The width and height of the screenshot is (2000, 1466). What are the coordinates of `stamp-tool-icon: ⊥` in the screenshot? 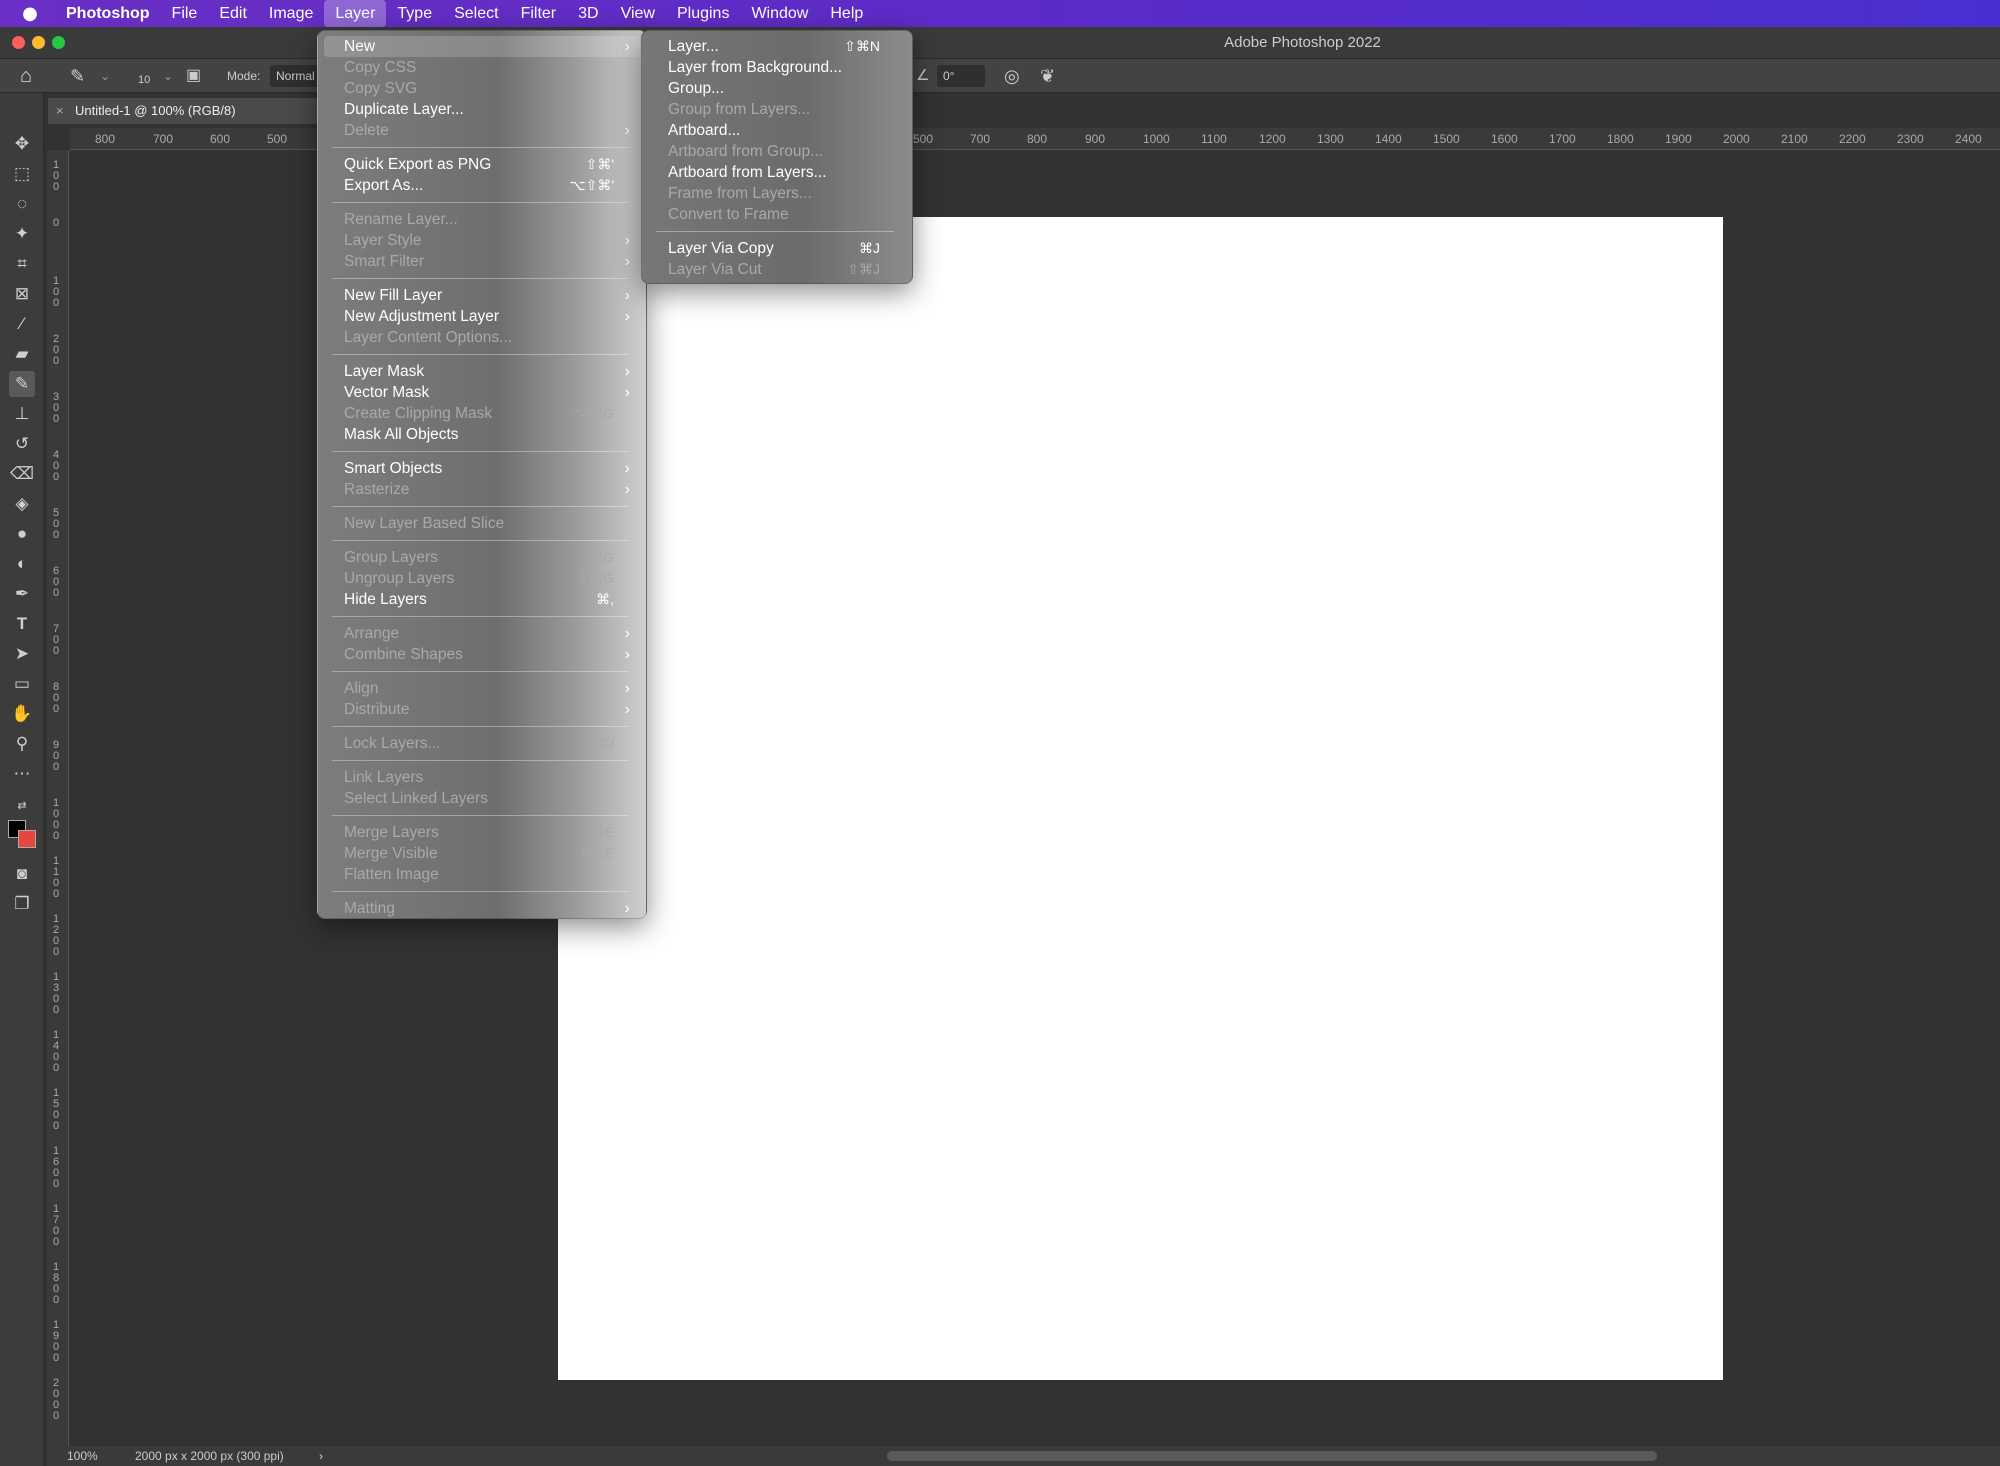 It's located at (22, 414).